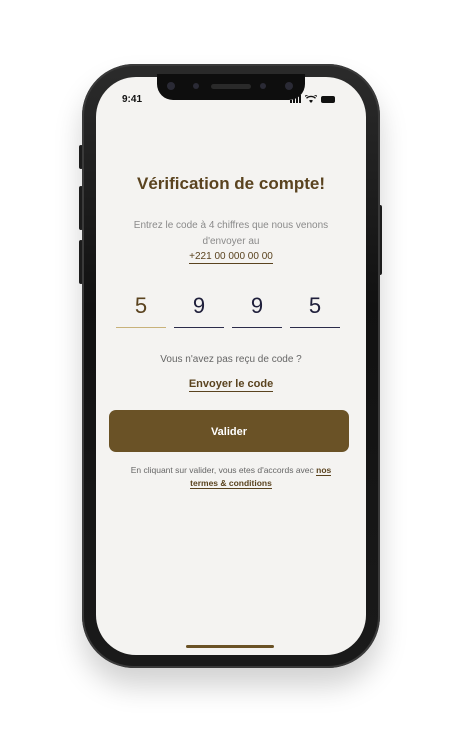 Image resolution: width=473 pixels, height=736 pixels. What do you see at coordinates (315, 306) in the screenshot?
I see `otp-digit-4-input` at bounding box center [315, 306].